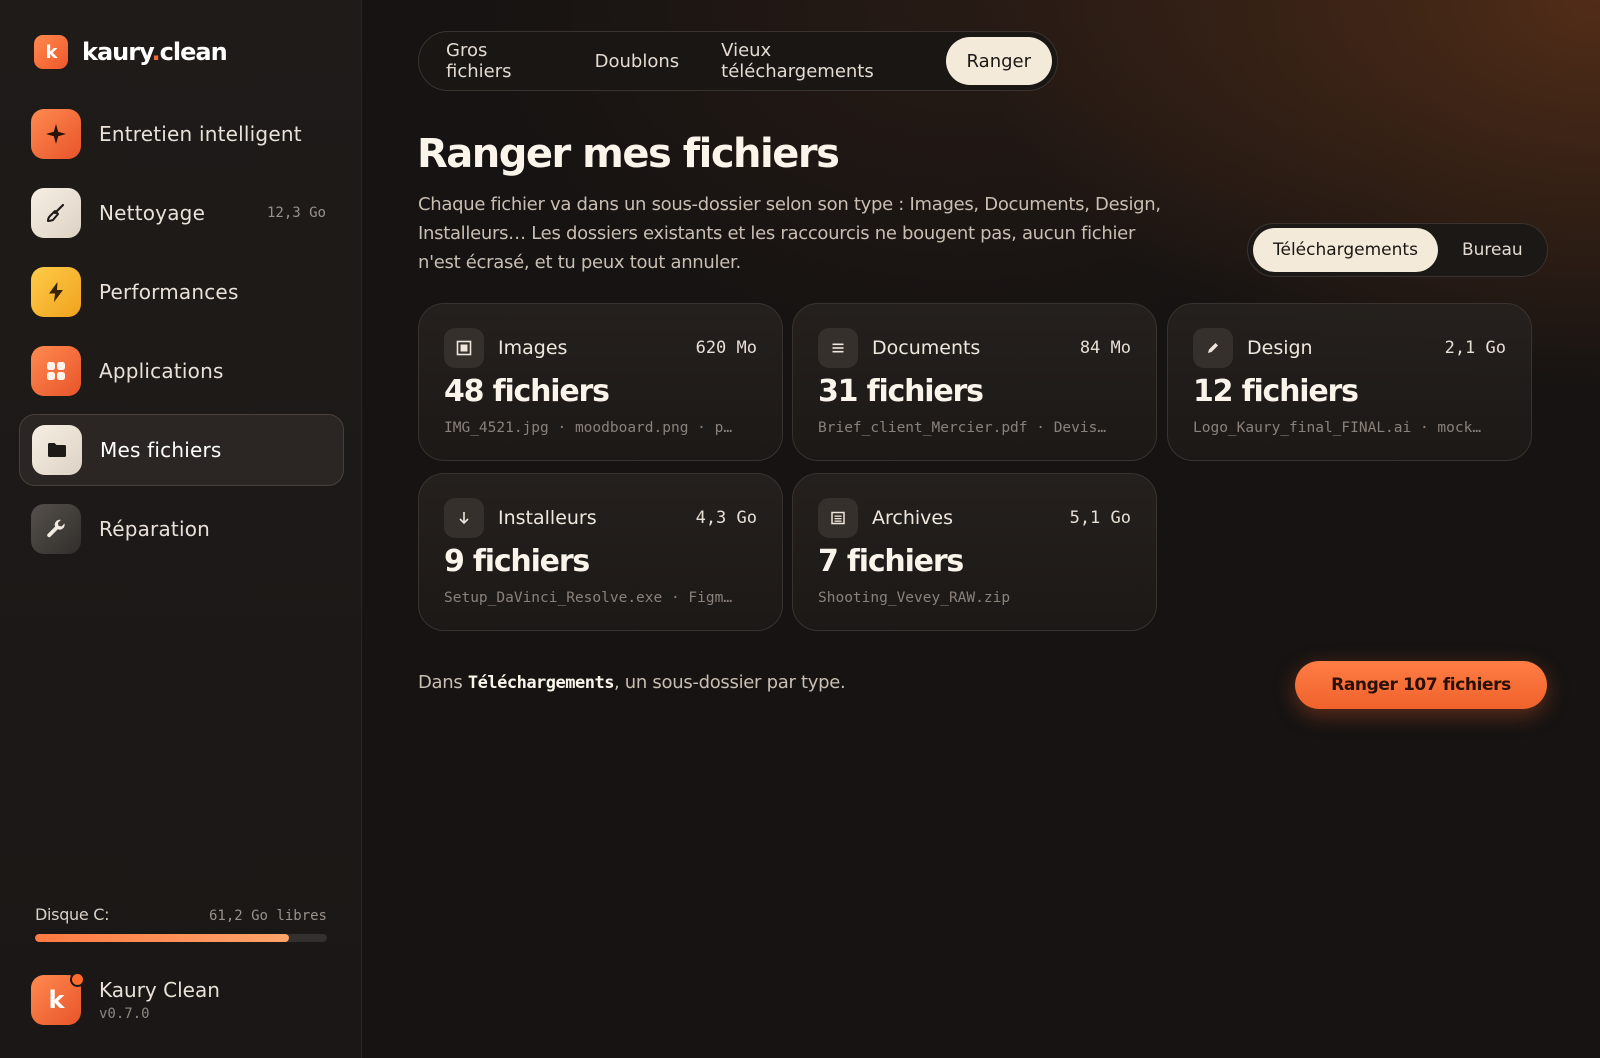  Describe the element at coordinates (1492, 250) in the screenshot. I see `toggle-bureau: Bureau` at that location.